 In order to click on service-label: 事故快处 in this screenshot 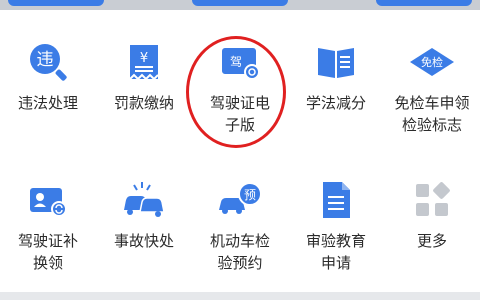, I will do `click(143, 241)`.